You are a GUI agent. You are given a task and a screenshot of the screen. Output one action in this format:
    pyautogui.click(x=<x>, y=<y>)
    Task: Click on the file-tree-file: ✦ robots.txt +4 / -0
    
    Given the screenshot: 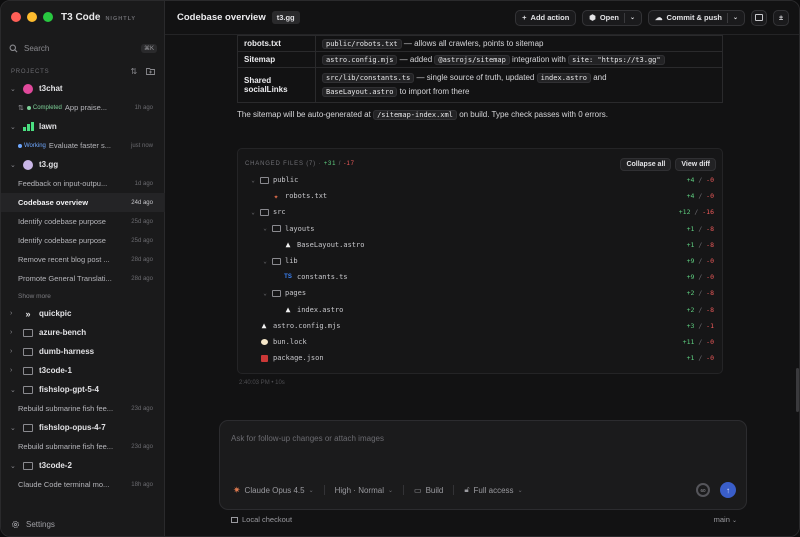 What is the action you would take?
    pyautogui.click(x=481, y=196)
    